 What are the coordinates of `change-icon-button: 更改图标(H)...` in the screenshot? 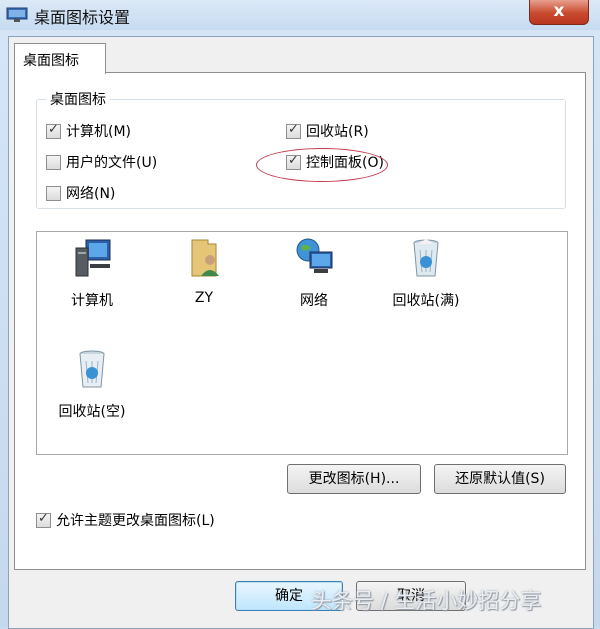 It's located at (354, 479).